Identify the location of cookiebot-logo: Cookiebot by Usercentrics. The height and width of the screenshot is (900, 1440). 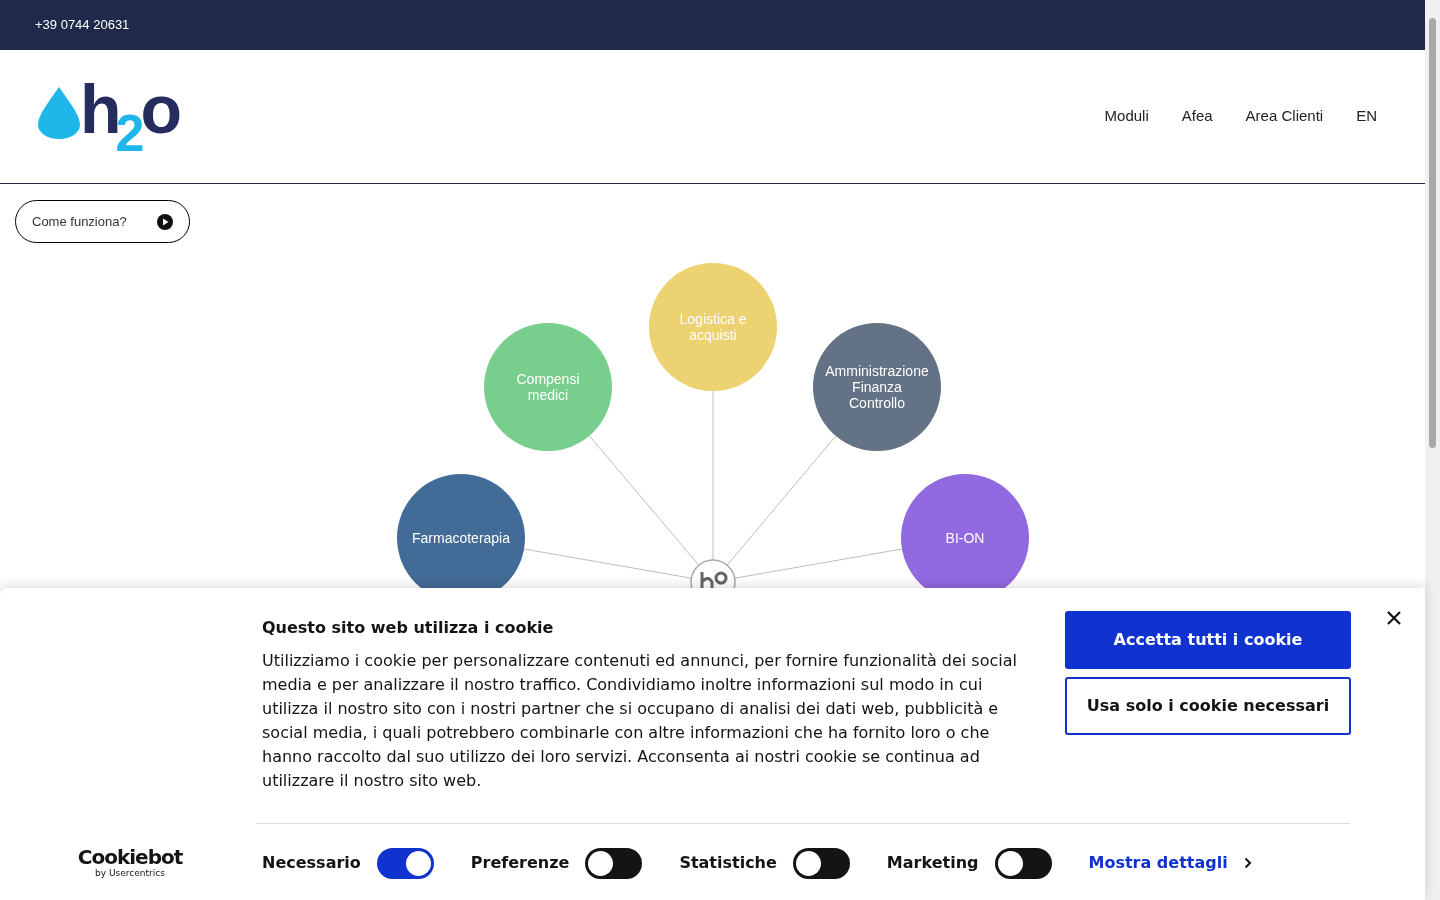
(131, 863).